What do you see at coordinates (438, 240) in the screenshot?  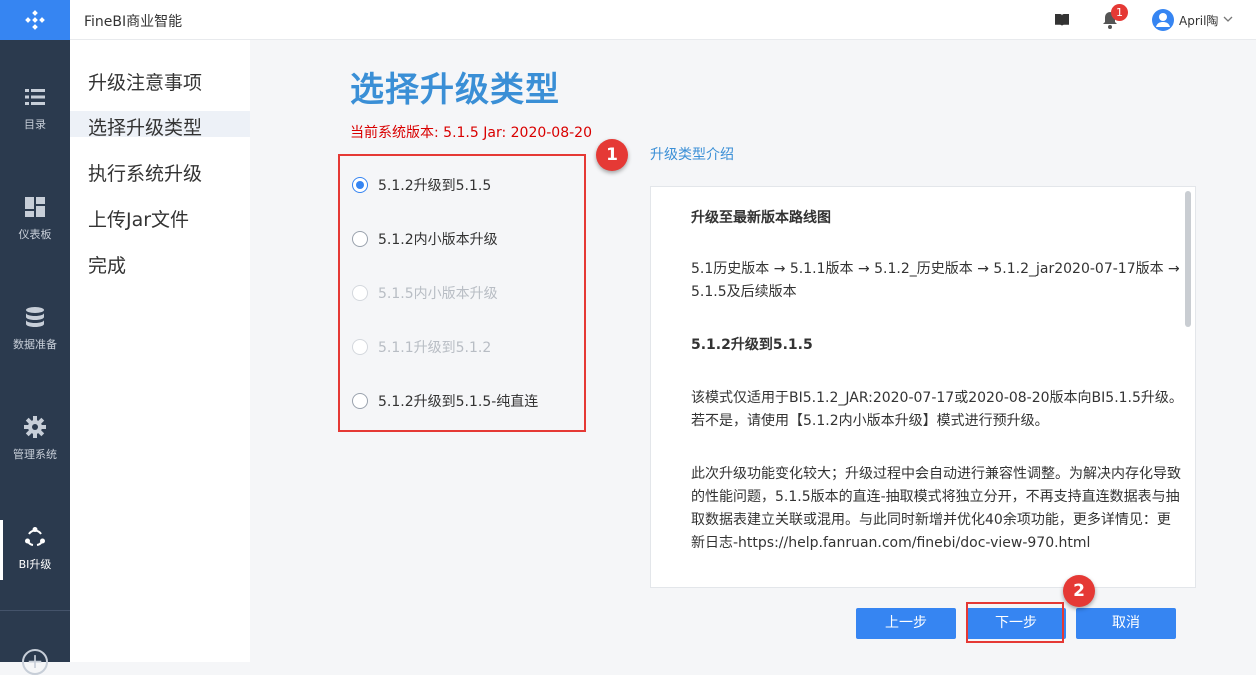 I see `option-label: 5.1.2内小版本升级` at bounding box center [438, 240].